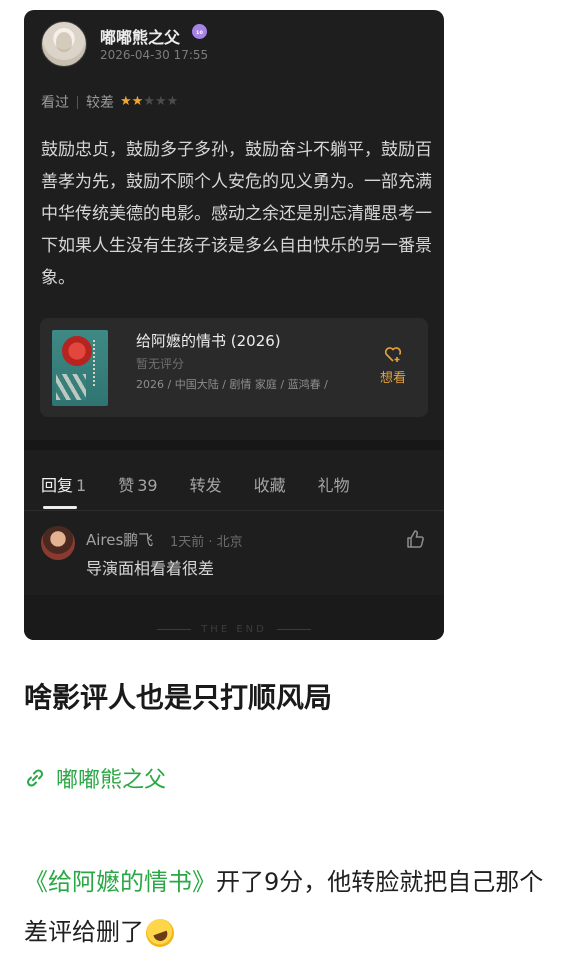  Describe the element at coordinates (81, 485) in the screenshot. I see `tab-count: 1` at that location.